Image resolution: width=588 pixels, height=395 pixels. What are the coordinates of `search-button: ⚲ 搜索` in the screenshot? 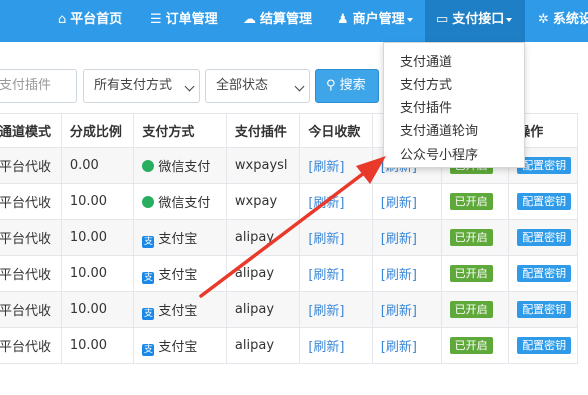 It's located at (347, 86).